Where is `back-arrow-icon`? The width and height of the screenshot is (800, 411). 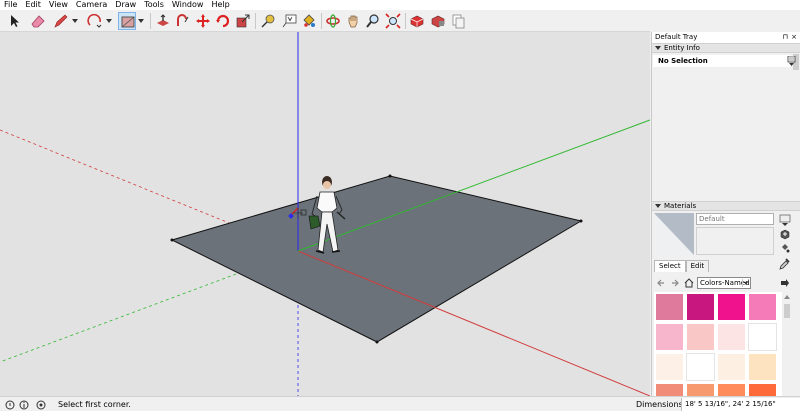
back-arrow-icon is located at coordinates (661, 283).